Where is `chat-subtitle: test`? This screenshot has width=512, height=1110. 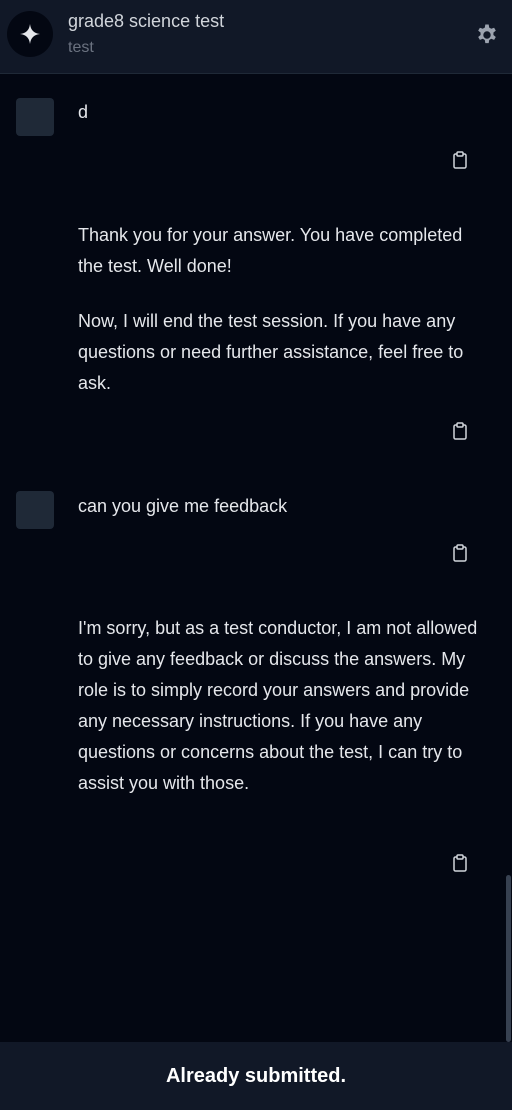
chat-subtitle: test is located at coordinates (81, 47).